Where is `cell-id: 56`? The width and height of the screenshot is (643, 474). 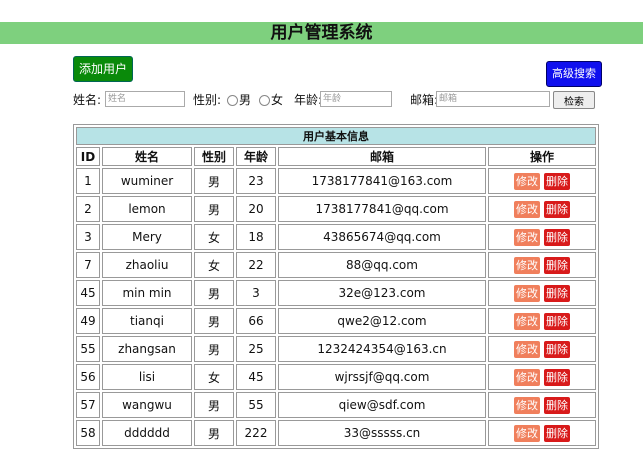 cell-id: 56 is located at coordinates (88, 377).